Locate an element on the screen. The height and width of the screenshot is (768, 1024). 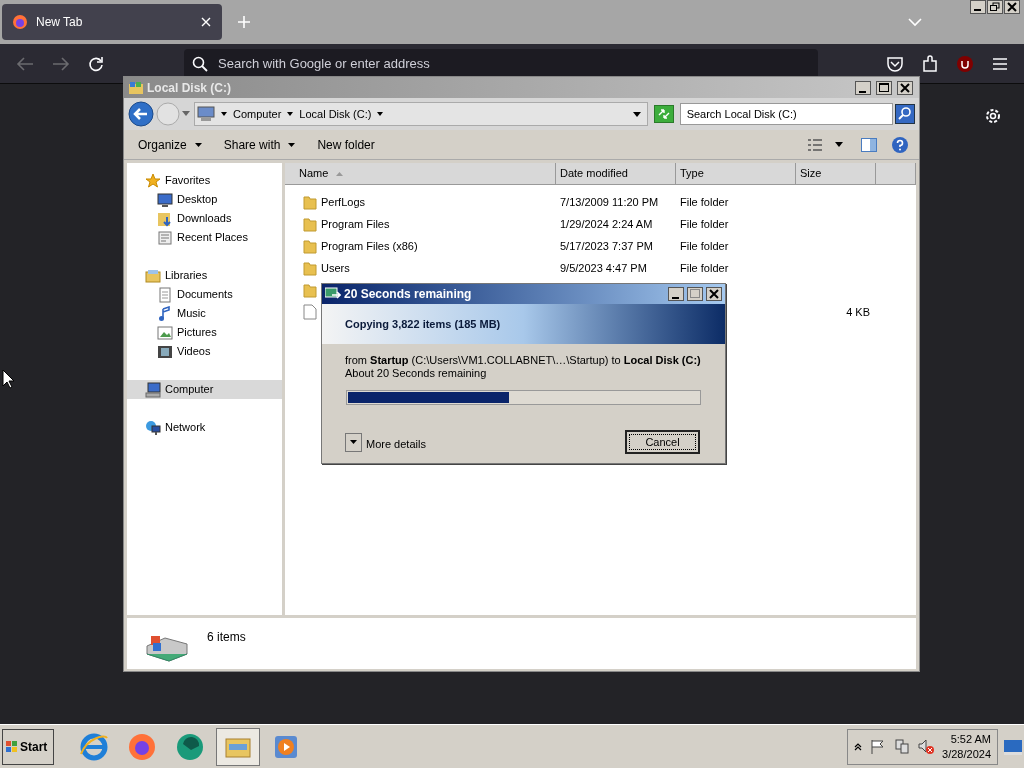
search-field: Search Local Disk (C:) is located at coordinates (786, 114).